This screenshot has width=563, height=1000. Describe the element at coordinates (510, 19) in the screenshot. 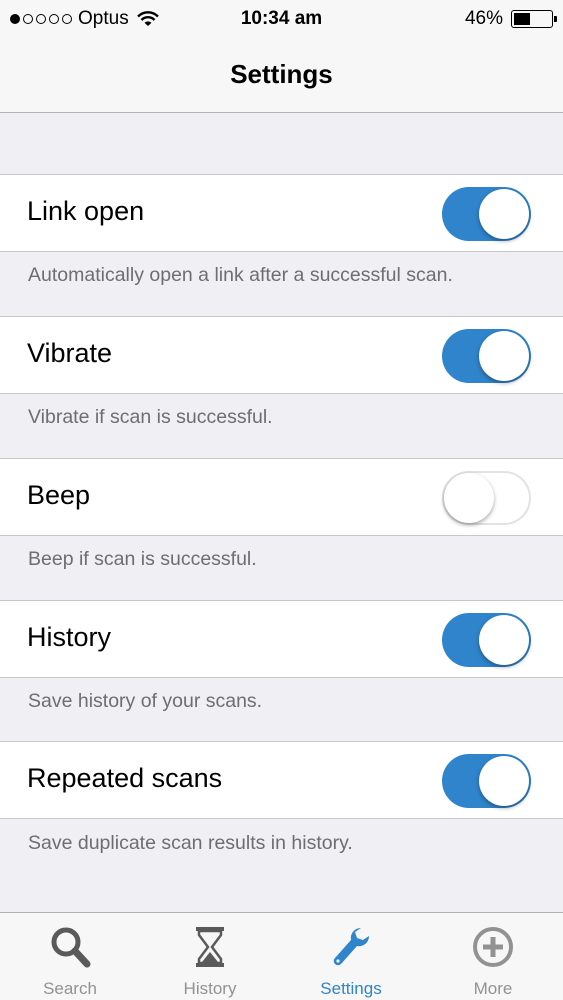

I see `status-right: 46%` at that location.